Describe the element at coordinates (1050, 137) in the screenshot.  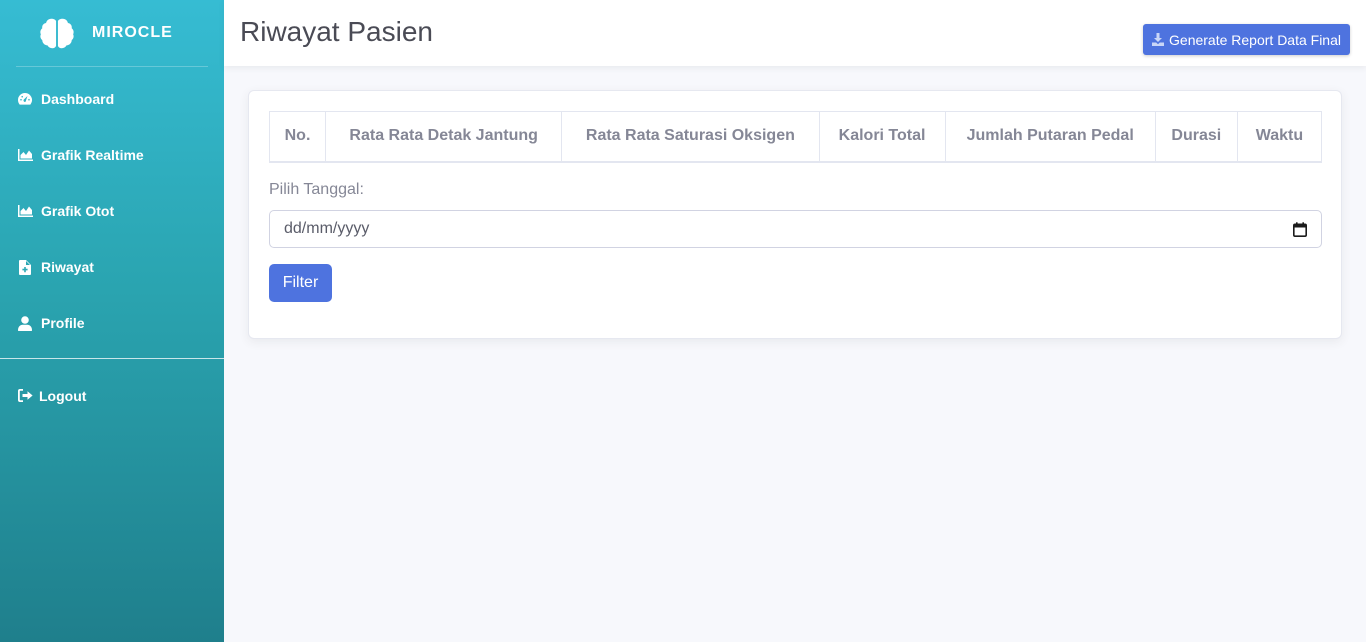
I see `column-header-pedal-rotations: Jumlah Putaran Pedal` at that location.